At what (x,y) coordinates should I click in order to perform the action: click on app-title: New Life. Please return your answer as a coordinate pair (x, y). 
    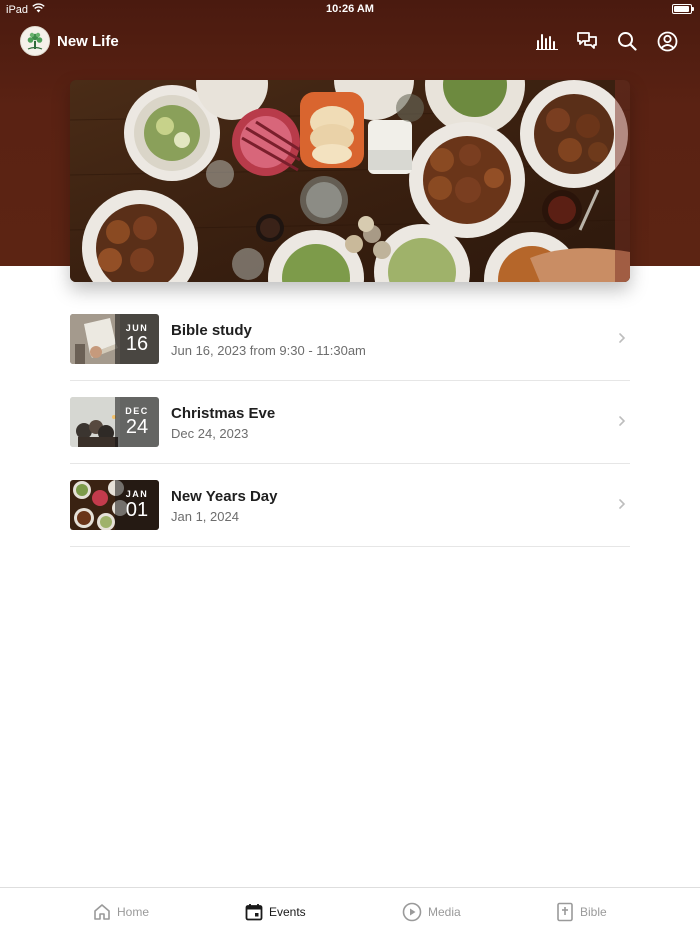
    Looking at the image, I should click on (88, 41).